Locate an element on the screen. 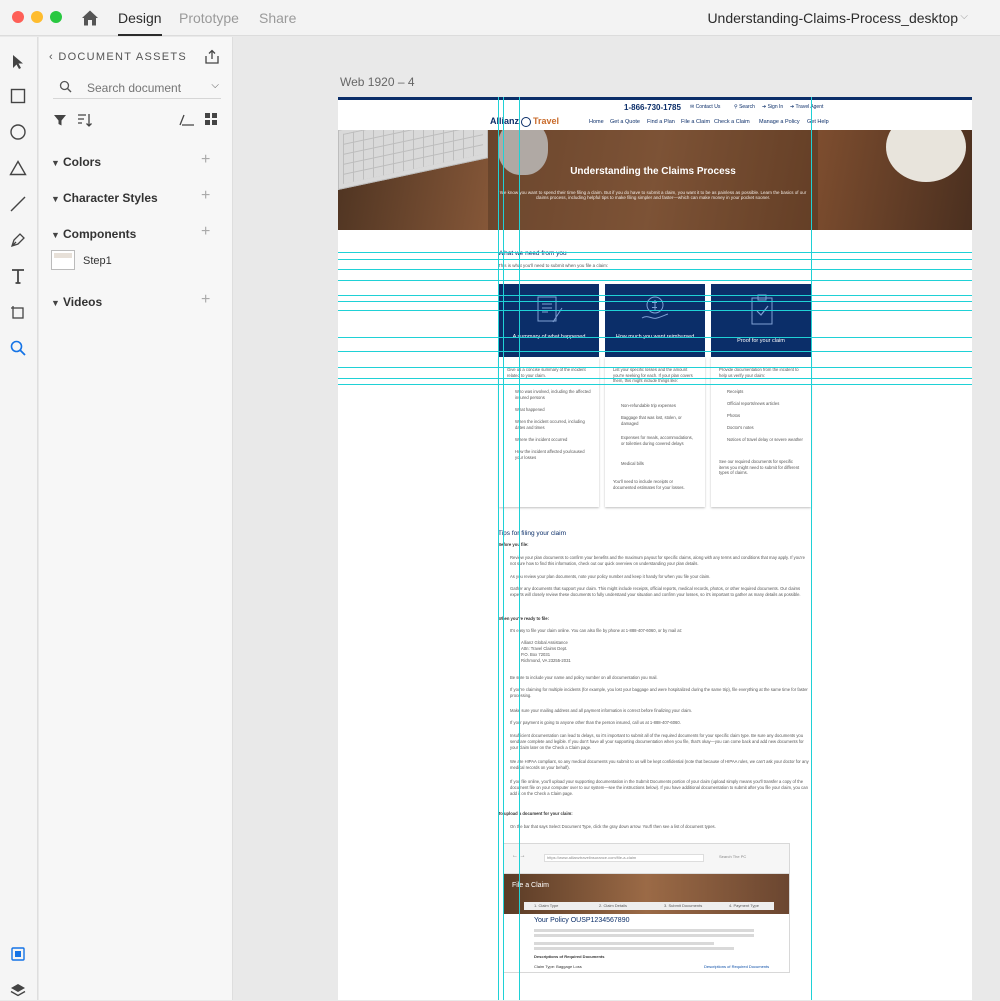 This screenshot has height=1001, width=1000. allianz-travel-logo: Allianz Travel is located at coordinates (524, 121).